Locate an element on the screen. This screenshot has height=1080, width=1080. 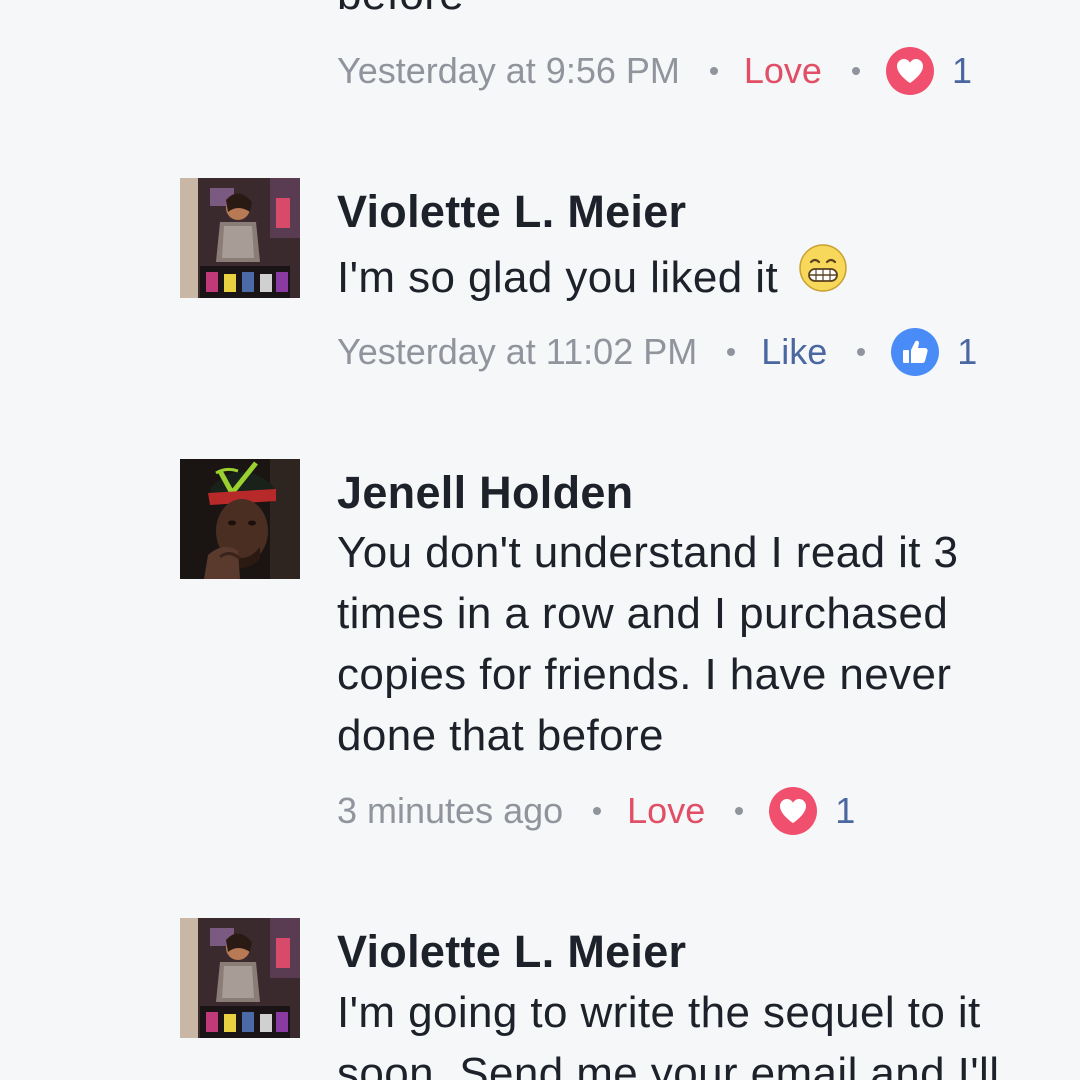
comment-meta: Yesterday at 9:56 PM Love 1 is located at coordinates (654, 71).